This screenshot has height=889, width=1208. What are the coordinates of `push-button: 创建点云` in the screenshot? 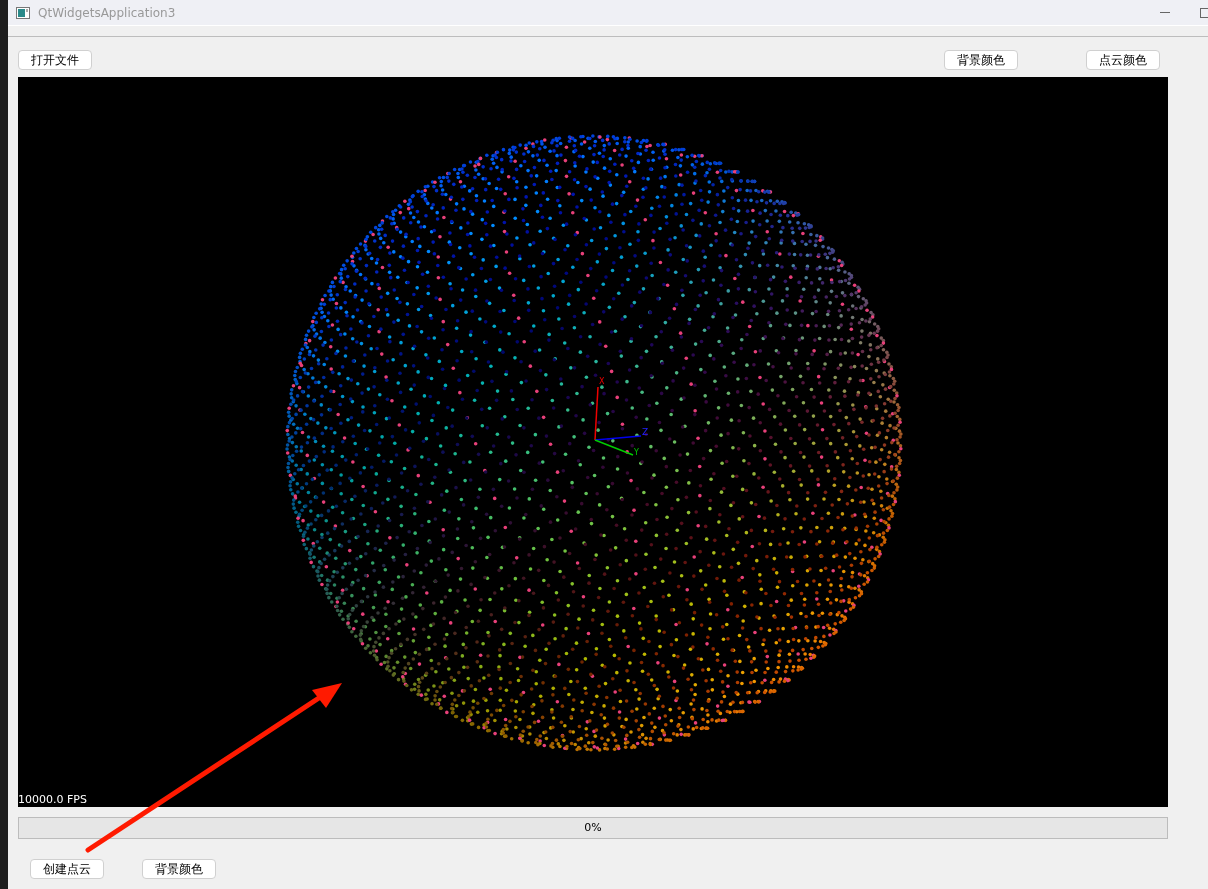 It's located at (67, 869).